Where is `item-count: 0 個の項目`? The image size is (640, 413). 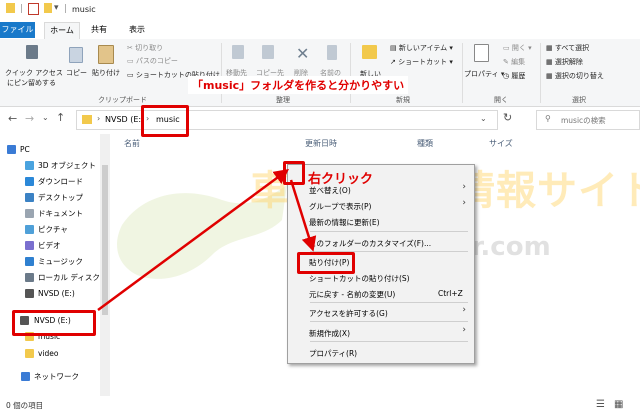
item-count: 0 個の項目 is located at coordinates (25, 405).